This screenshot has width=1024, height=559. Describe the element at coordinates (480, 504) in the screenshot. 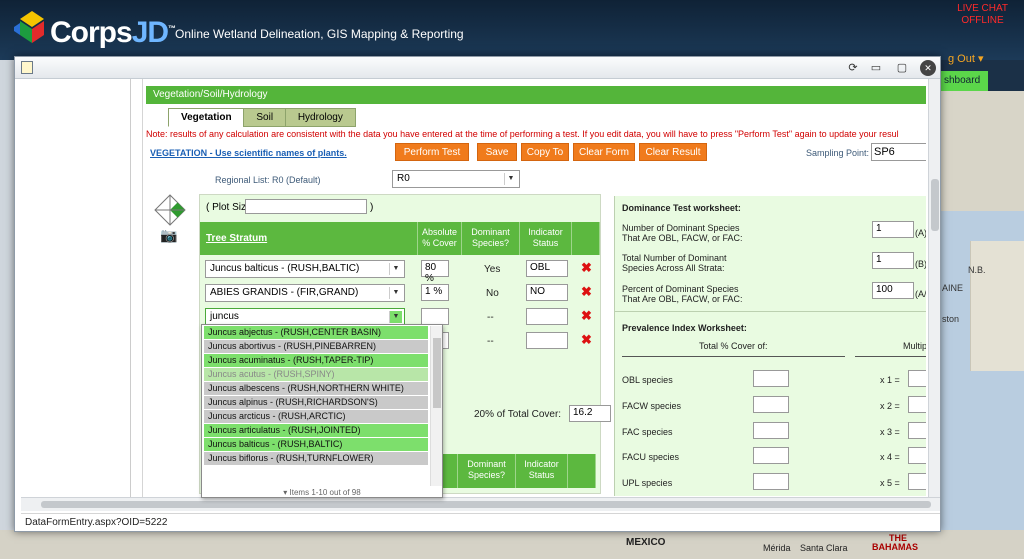

I see `horizontal-scrollbar` at that location.